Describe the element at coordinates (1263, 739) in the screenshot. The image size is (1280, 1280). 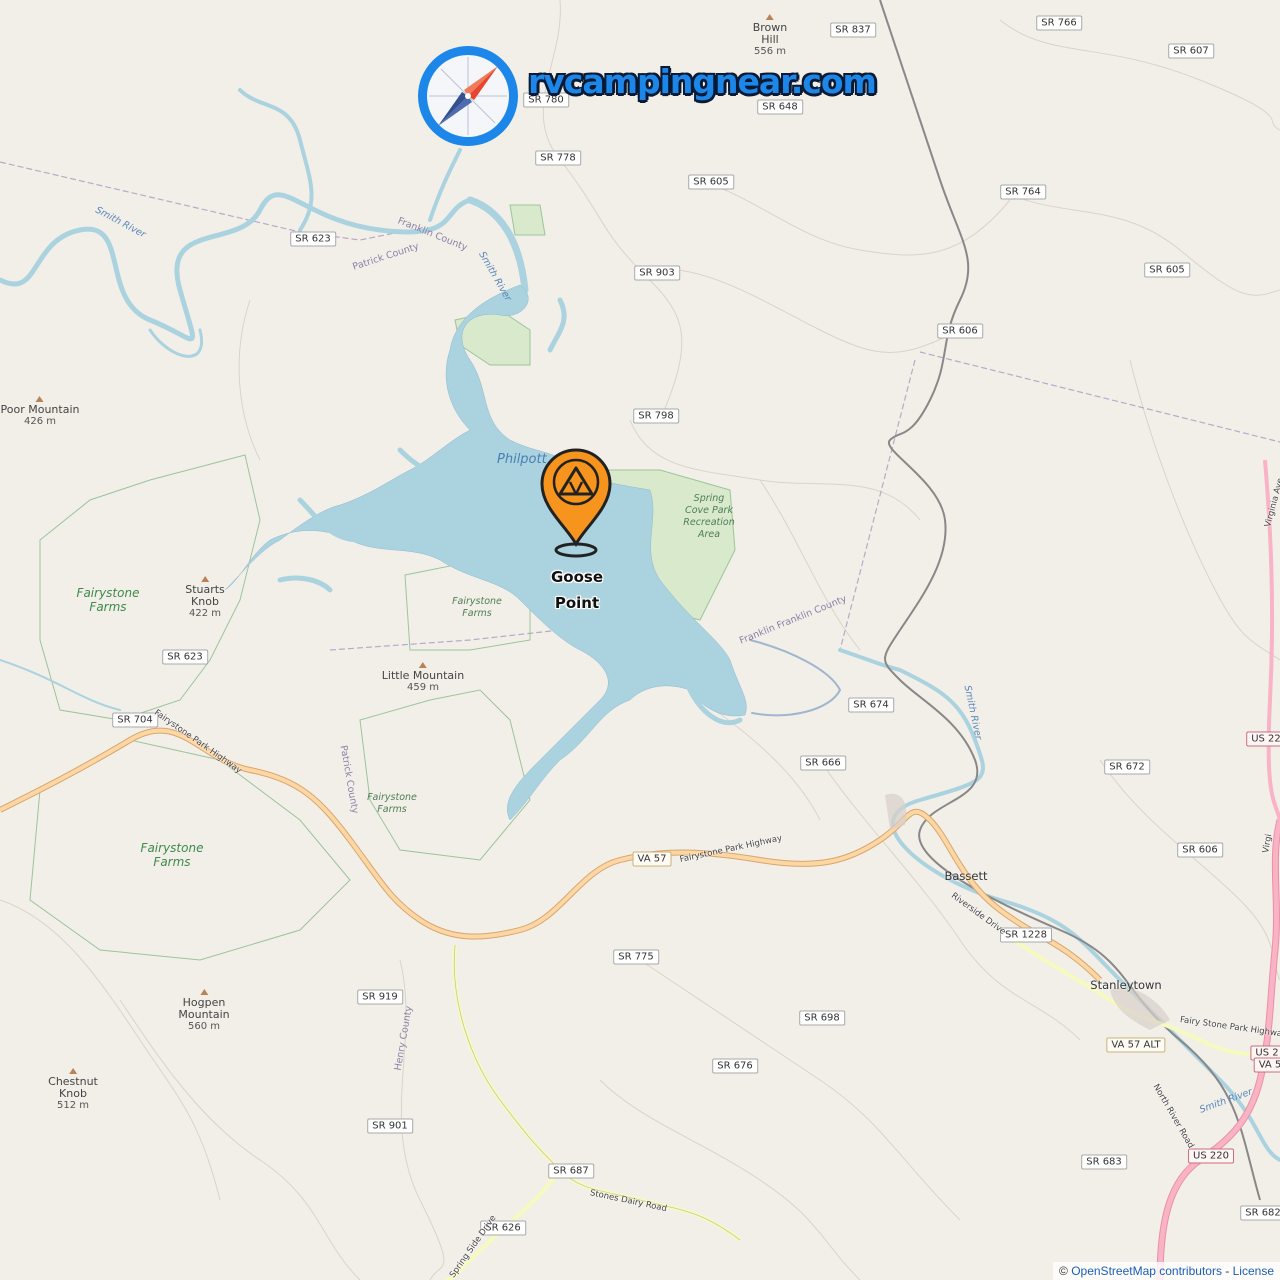
I see `road-shield: US 22` at that location.